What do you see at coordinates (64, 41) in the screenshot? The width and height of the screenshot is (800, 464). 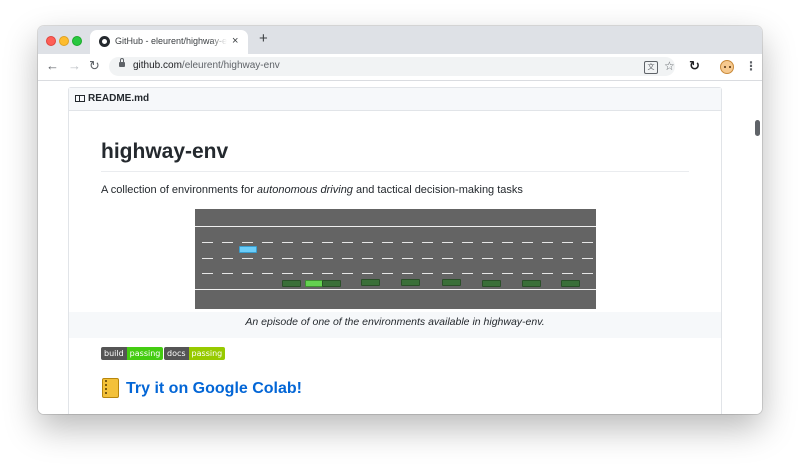 I see `minimize-window-button` at bounding box center [64, 41].